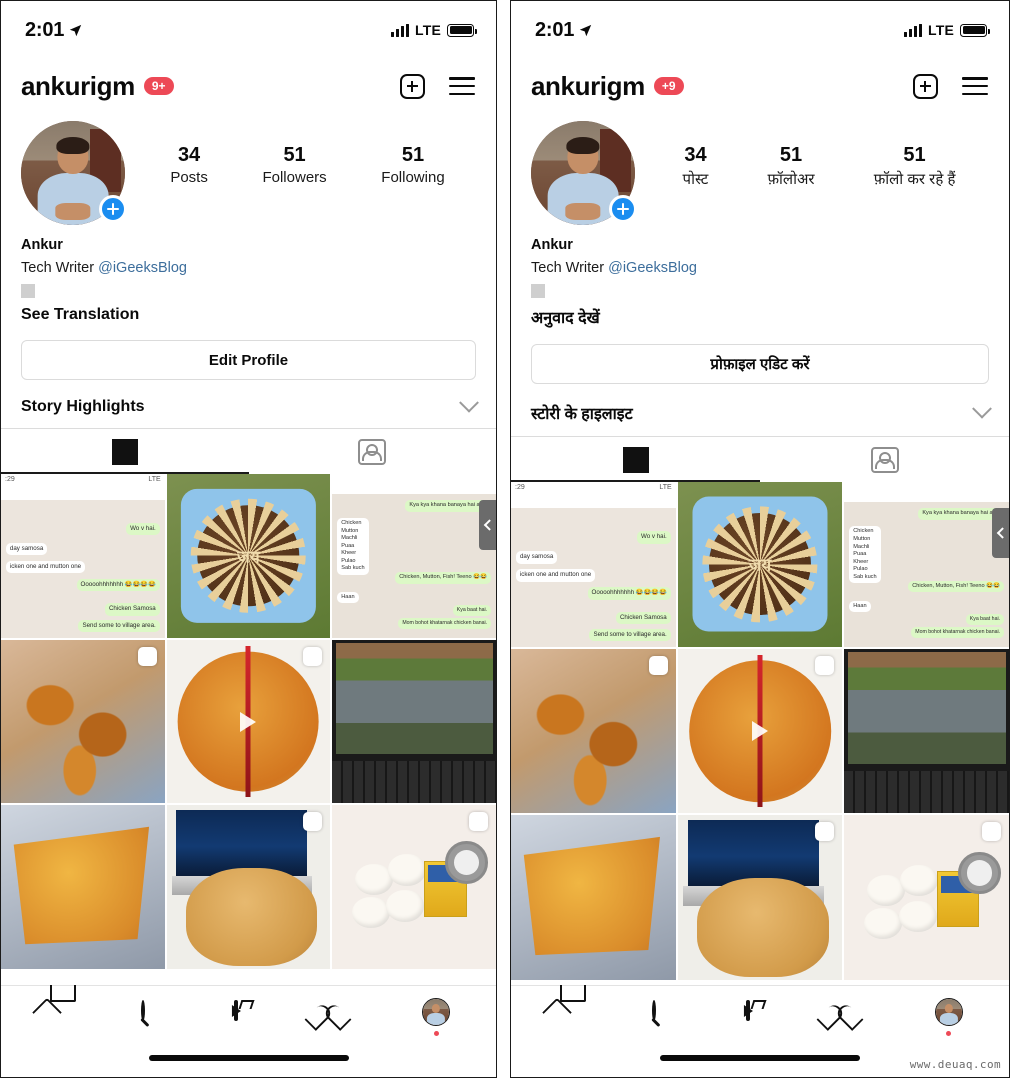  Describe the element at coordinates (695, 179) in the screenshot. I see `stat-label: पोस्ट` at that location.